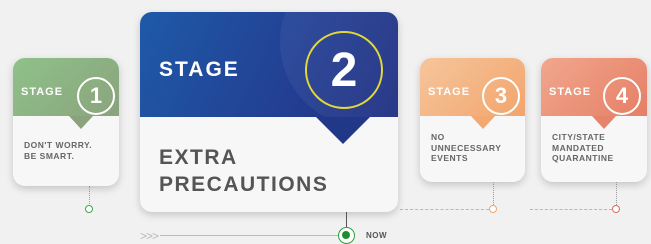 This screenshot has height=244, width=651. I want to click on stage-description: EXTRA PRECAUTIONS, so click(244, 171).